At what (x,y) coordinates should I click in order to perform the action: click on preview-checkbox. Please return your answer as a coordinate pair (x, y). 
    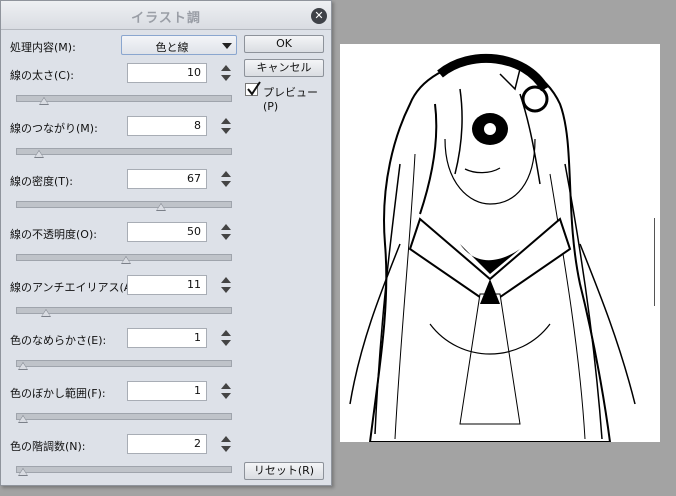
    Looking at the image, I should click on (253, 88).